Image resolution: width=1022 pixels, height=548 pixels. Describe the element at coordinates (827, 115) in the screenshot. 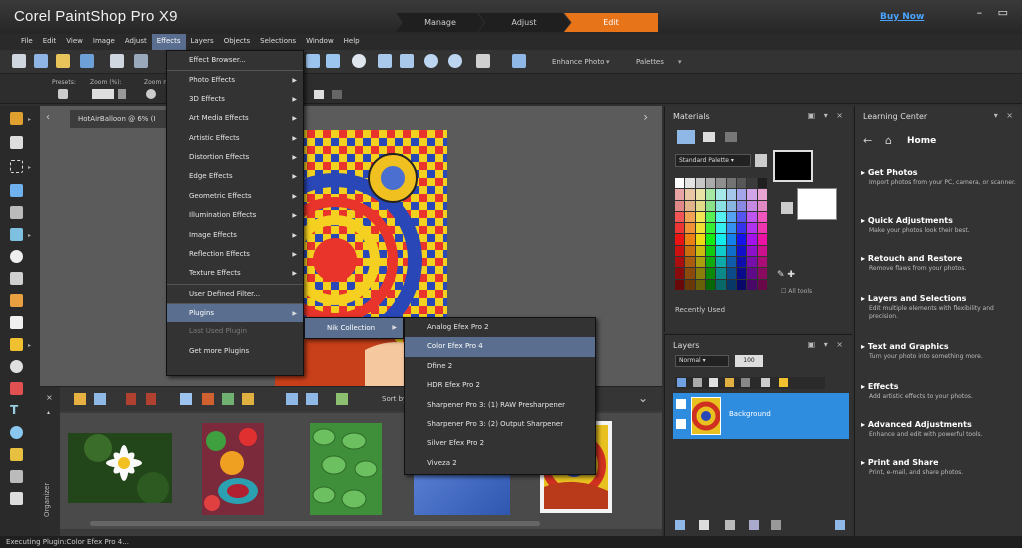

I see `materials-panel-controls: ▣ ▾ ×` at that location.